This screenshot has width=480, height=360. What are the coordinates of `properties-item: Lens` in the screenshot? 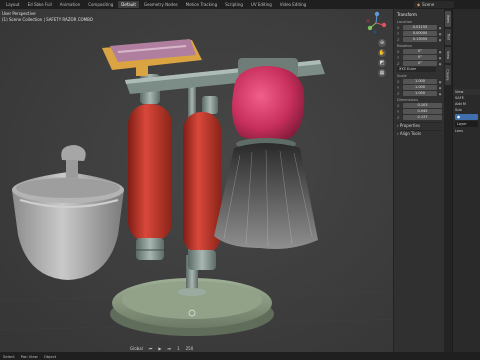 It's located at (466, 131).